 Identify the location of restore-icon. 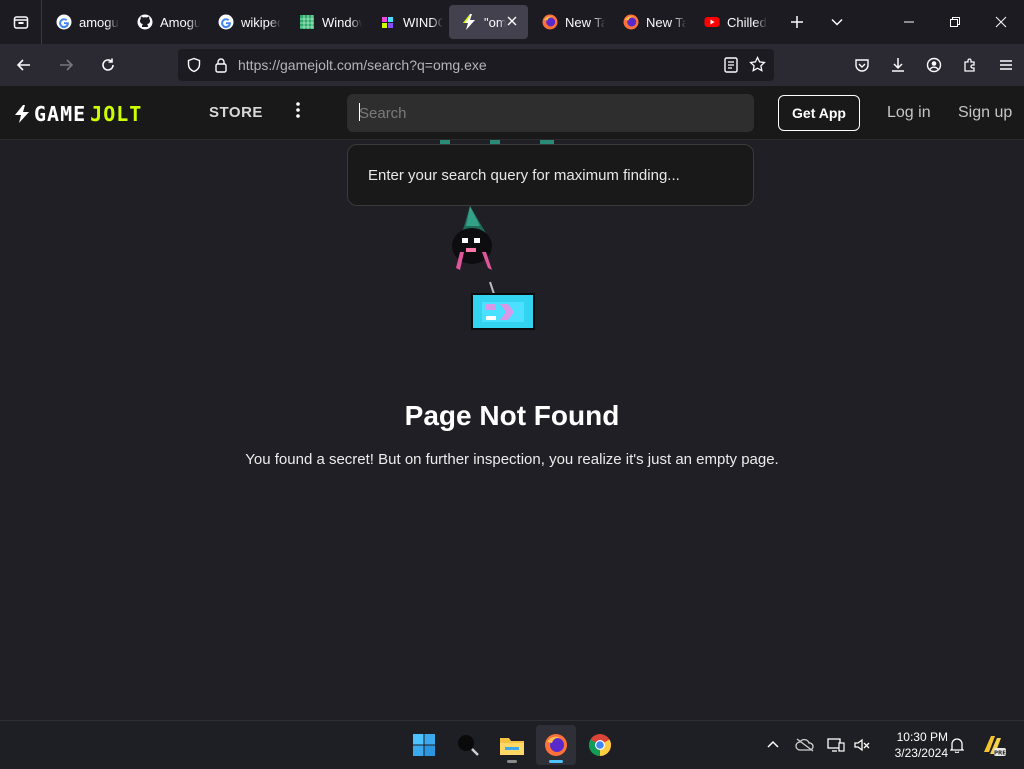
(955, 22).